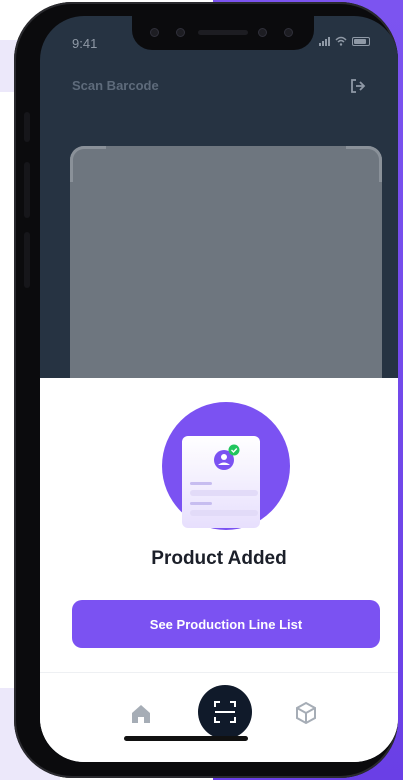  I want to click on status-time: 9:41, so click(85, 43).